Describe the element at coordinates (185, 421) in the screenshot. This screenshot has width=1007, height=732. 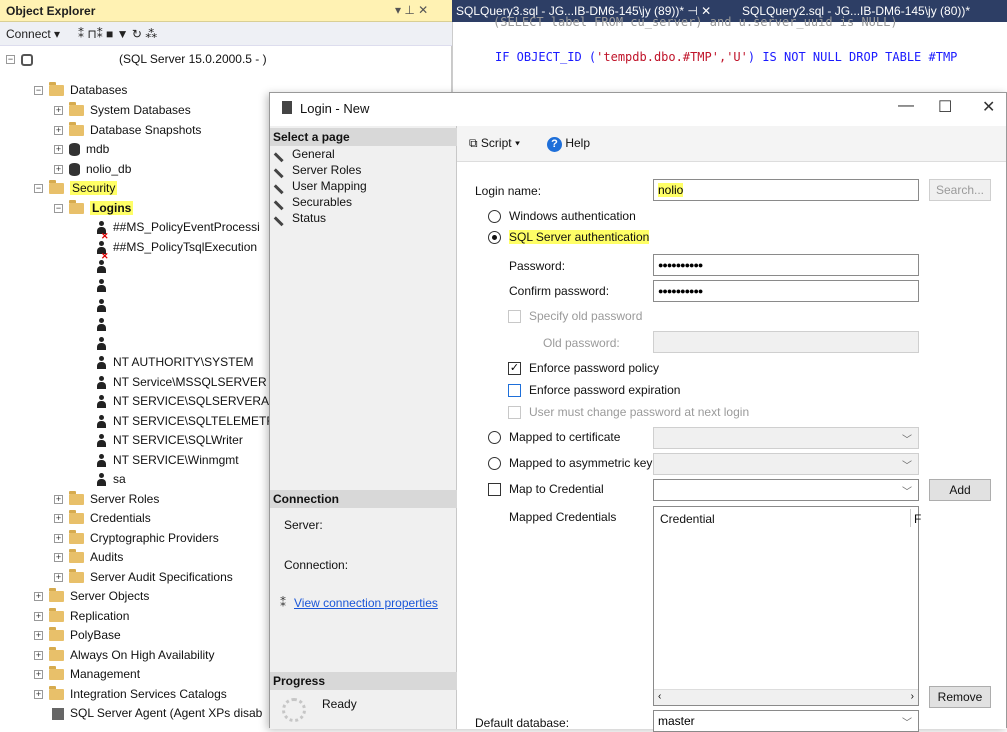
I see `login-item: NT SERVICE\SQLTELEMETR` at that location.